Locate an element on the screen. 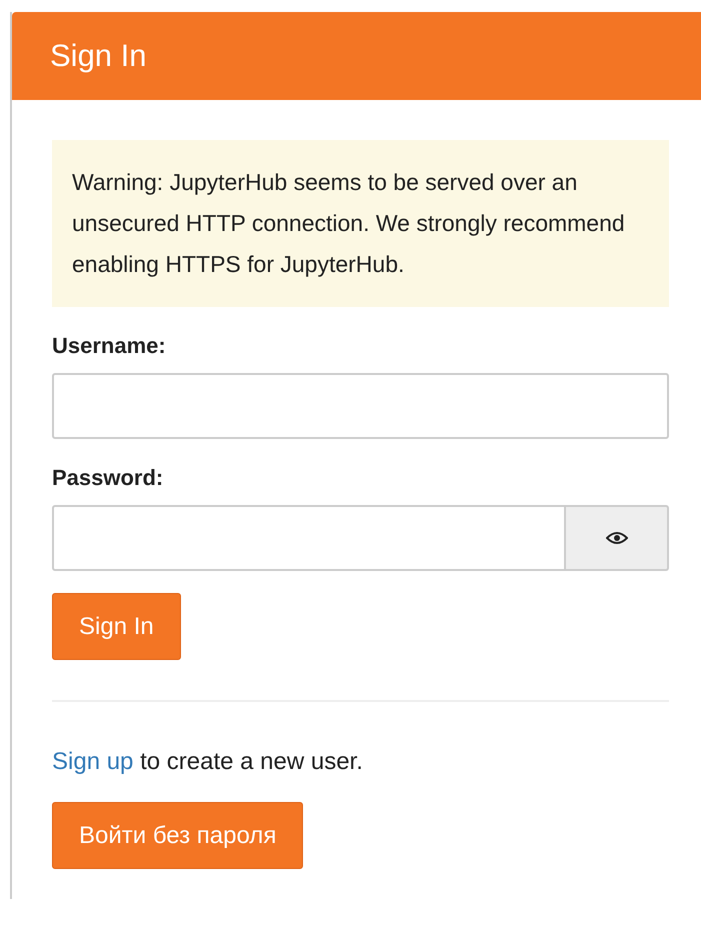 This screenshot has height=949, width=701. username-label: Username: is located at coordinates (109, 346).